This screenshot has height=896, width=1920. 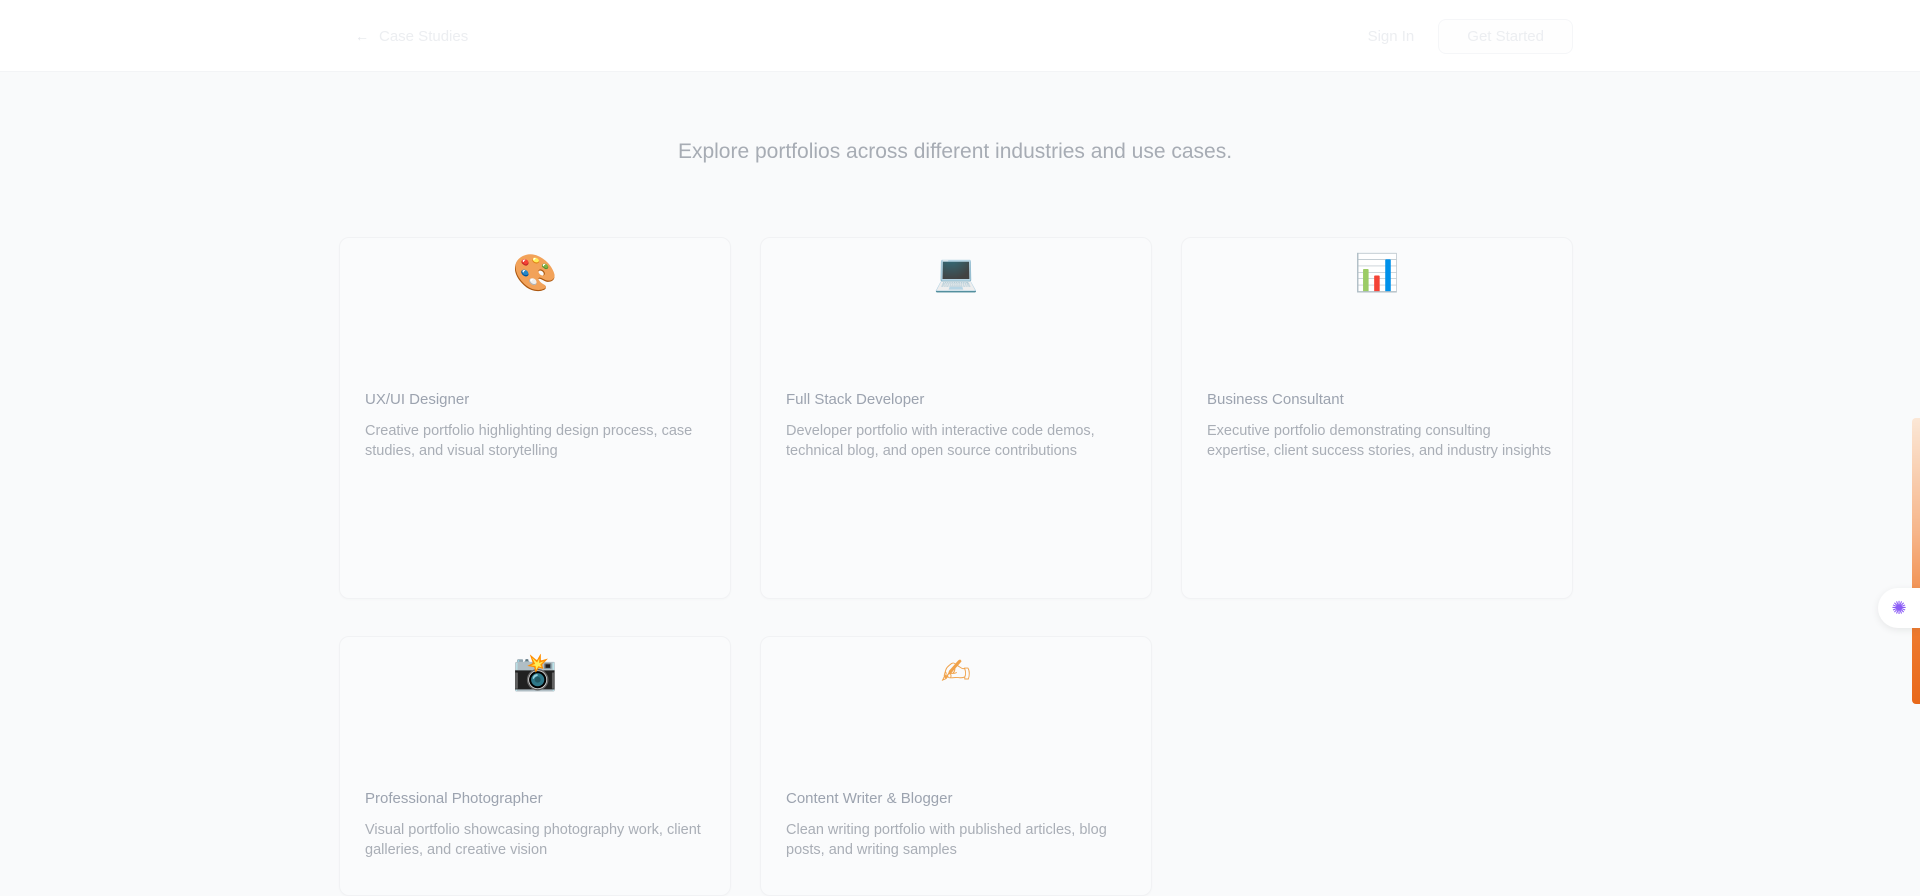 I want to click on get-started-button: Get Started, so click(x=1505, y=36).